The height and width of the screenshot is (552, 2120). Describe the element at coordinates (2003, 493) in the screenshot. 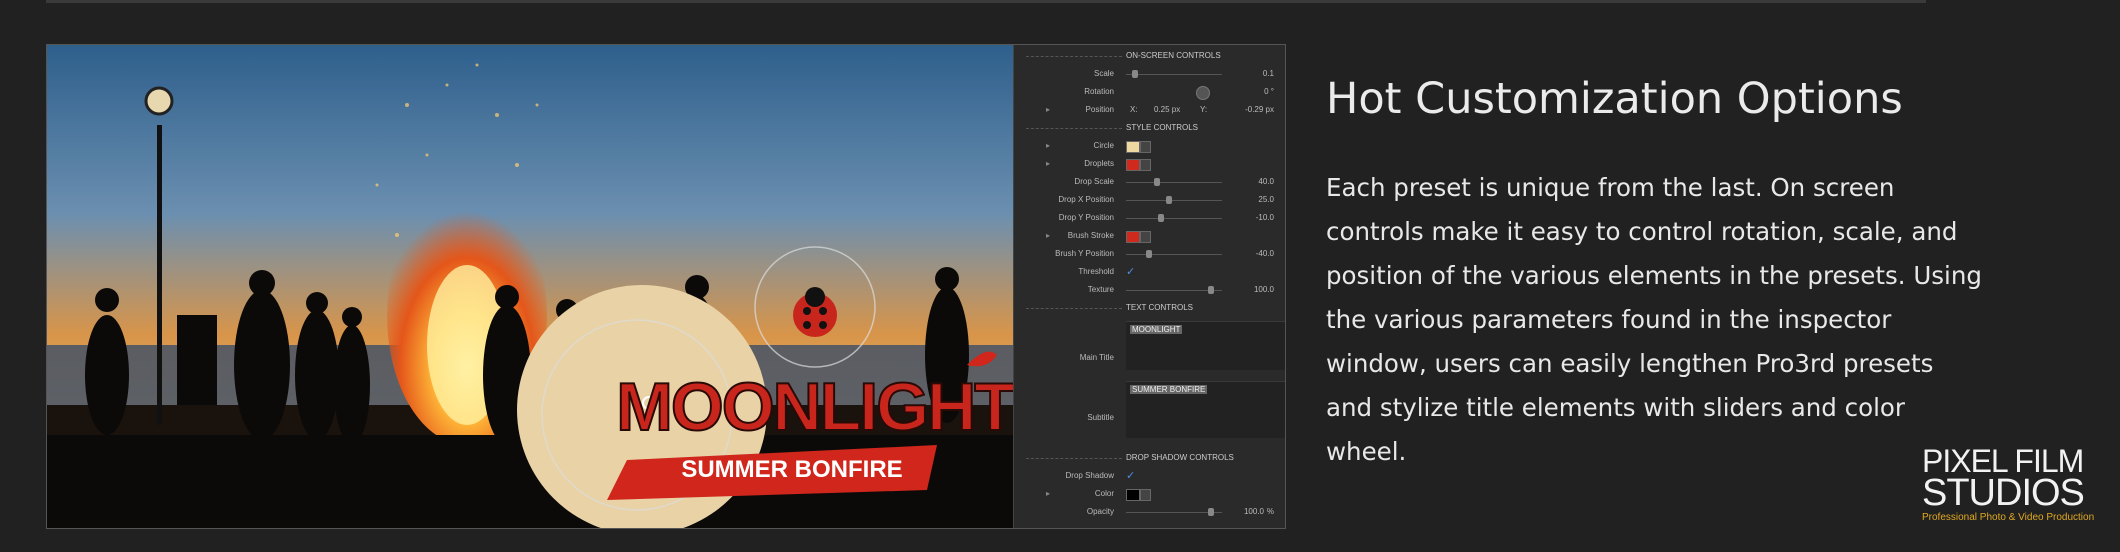

I see `logo-line2: STUDIOS` at that location.